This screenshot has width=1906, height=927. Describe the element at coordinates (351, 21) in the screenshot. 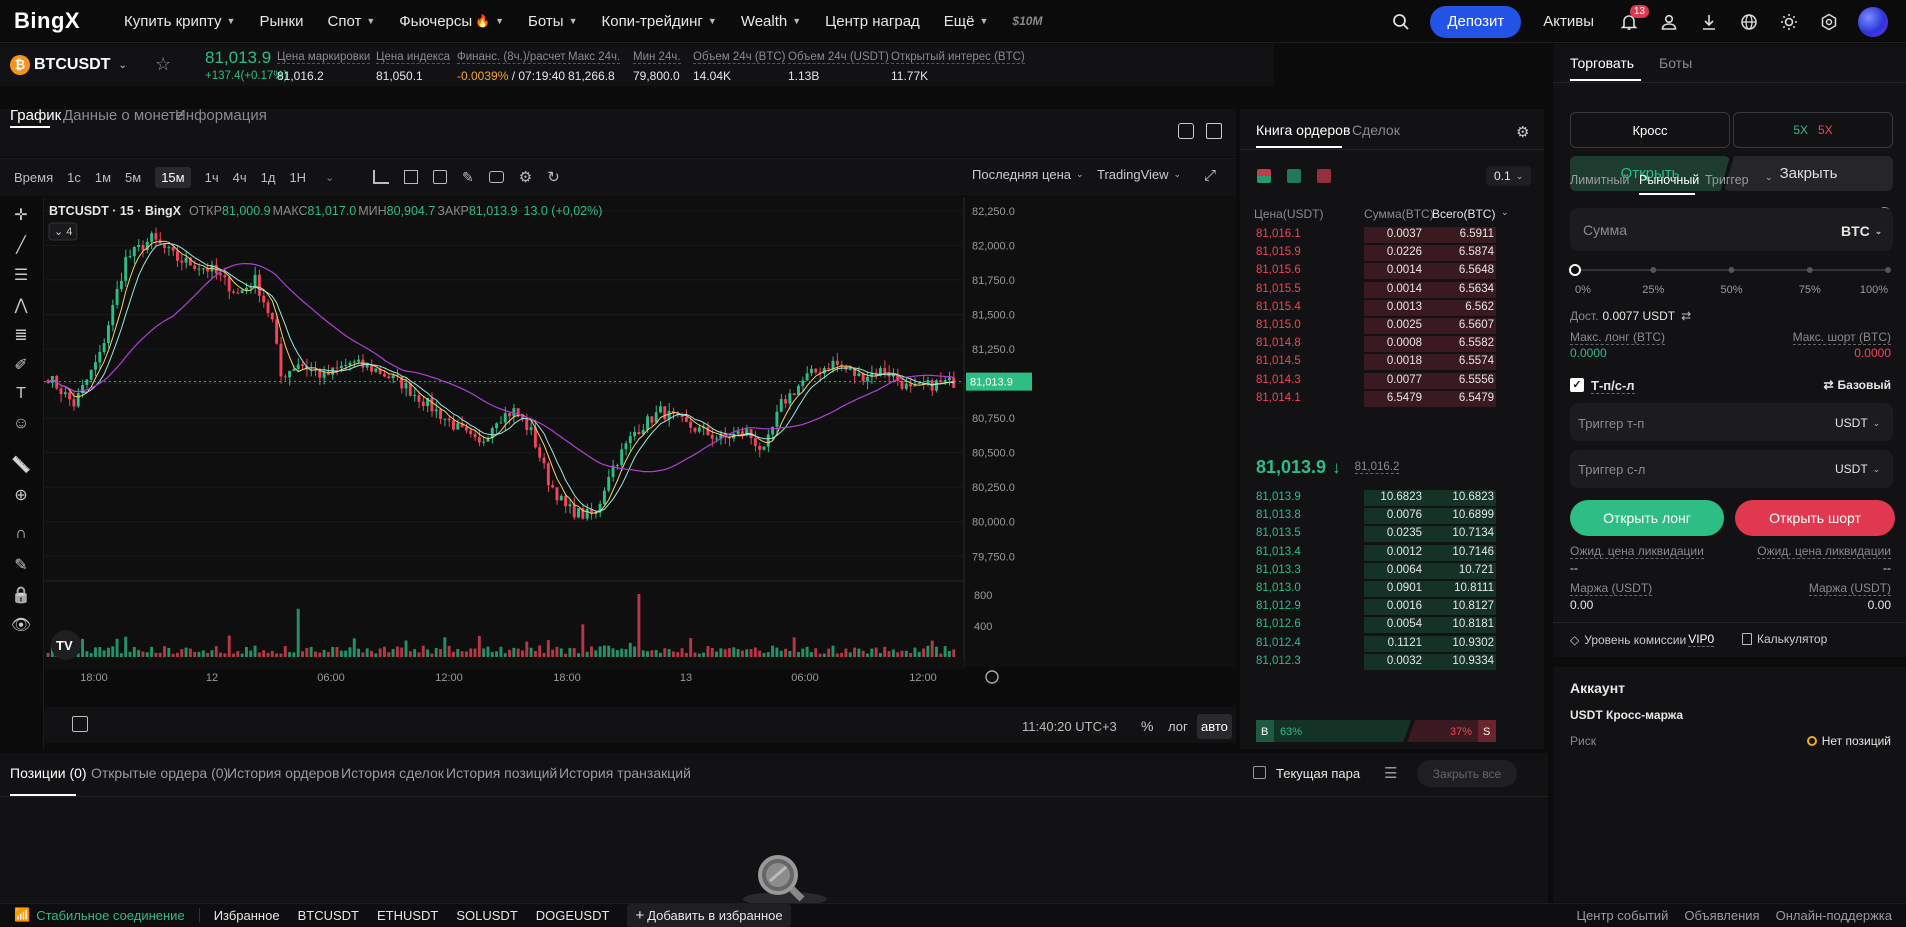

I see `nav-item: Спот ▼` at that location.